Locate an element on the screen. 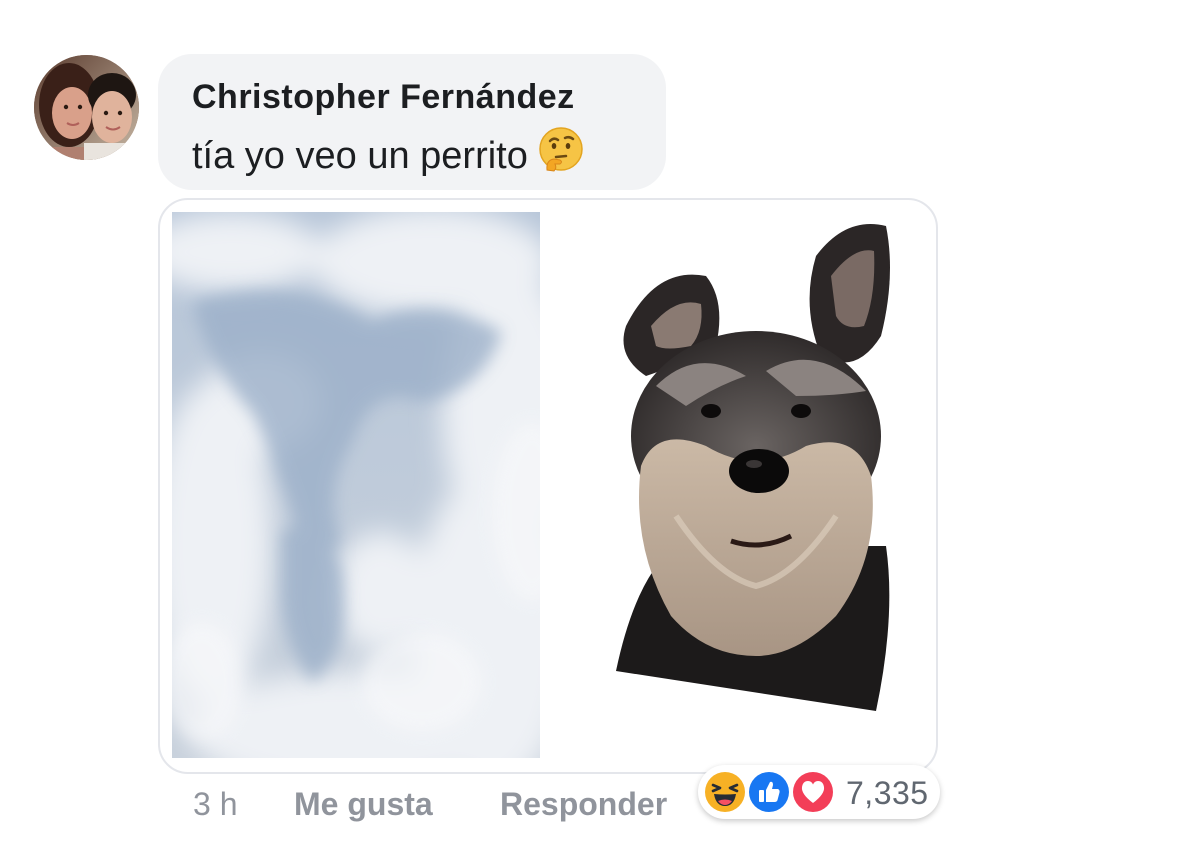 The width and height of the screenshot is (1200, 858). reactions-summary: 7,335 is located at coordinates (819, 792).